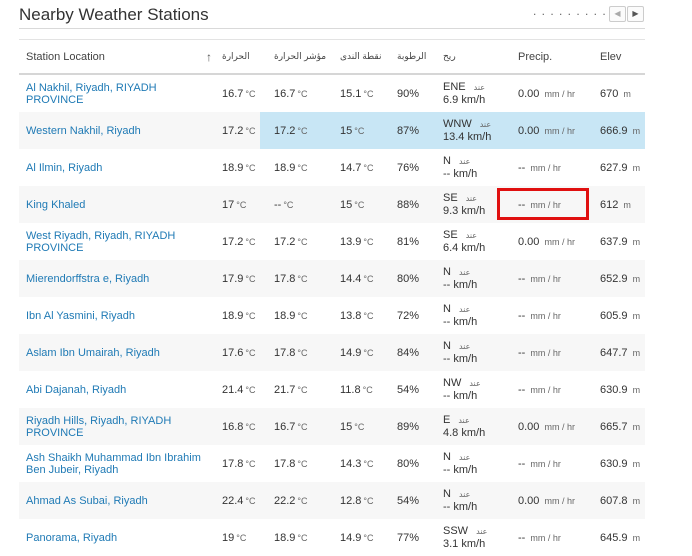 The height and width of the screenshot is (556, 692). Describe the element at coordinates (291, 389) in the screenshot. I see `feels-like-cell: 21.7 °C` at that location.